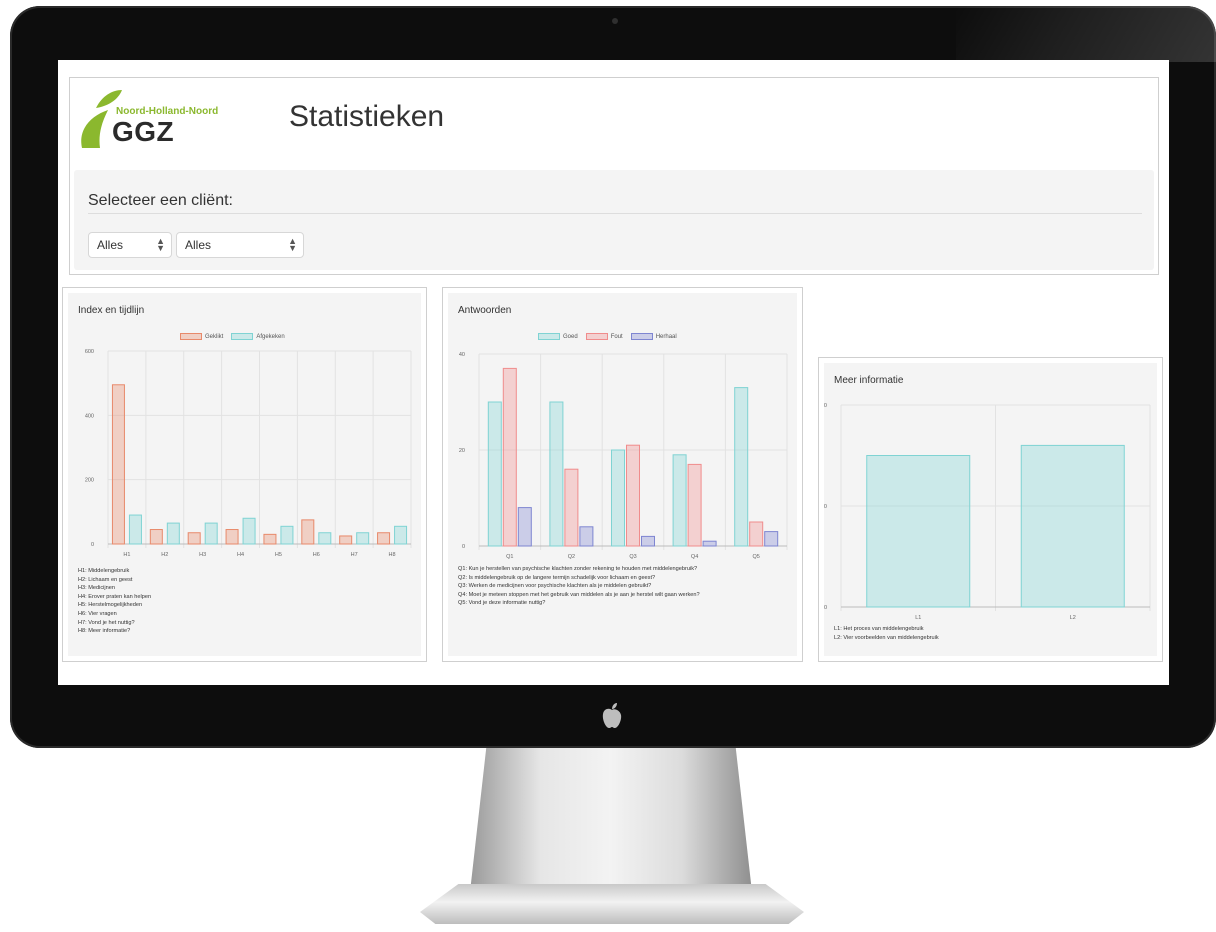  I want to click on answers-chart: 0 20 40 Q1 Q2 Q3 Q4 Q5, so click(623, 456).